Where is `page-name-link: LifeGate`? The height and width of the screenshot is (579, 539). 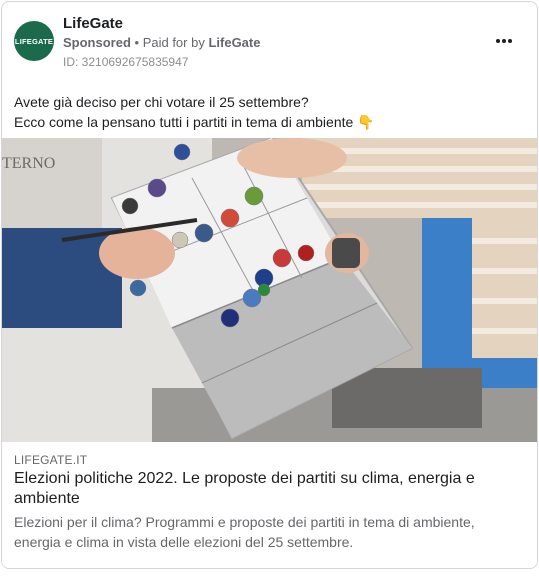 page-name-link: LifeGate is located at coordinates (93, 23).